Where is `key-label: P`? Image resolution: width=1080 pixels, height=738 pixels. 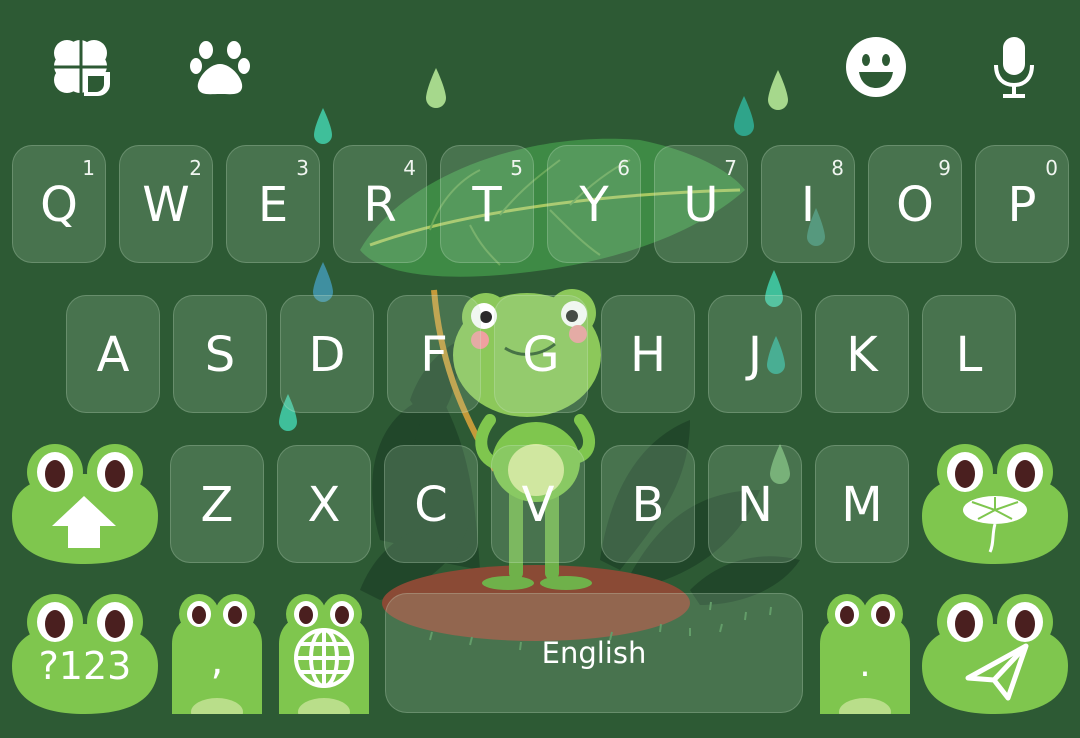
key-label: P is located at coordinates (1022, 205).